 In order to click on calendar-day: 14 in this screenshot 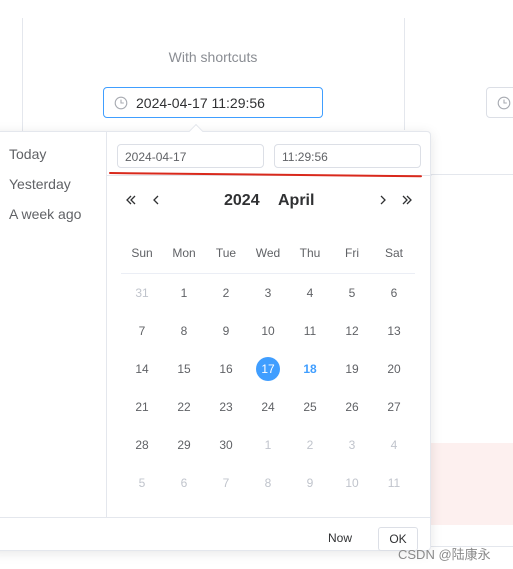, I will do `click(142, 369)`.